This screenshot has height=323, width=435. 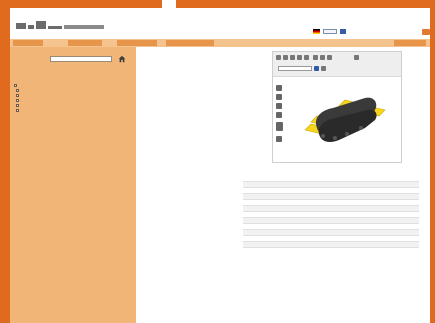 I want to click on category-tree, so click(x=17, y=98).